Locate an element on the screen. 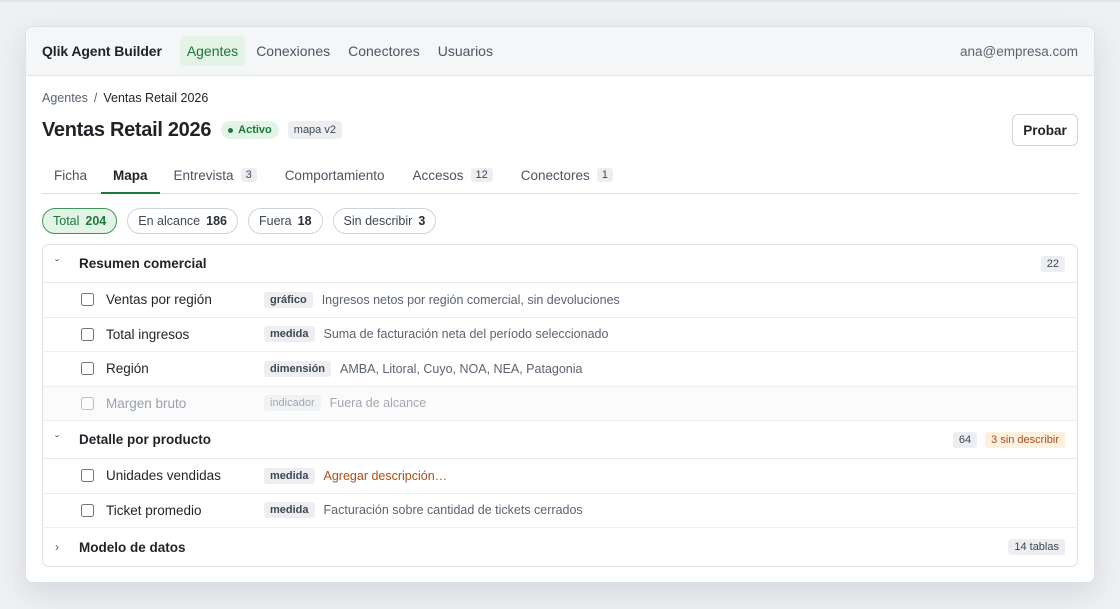  status-badge: Activo is located at coordinates (250, 130).